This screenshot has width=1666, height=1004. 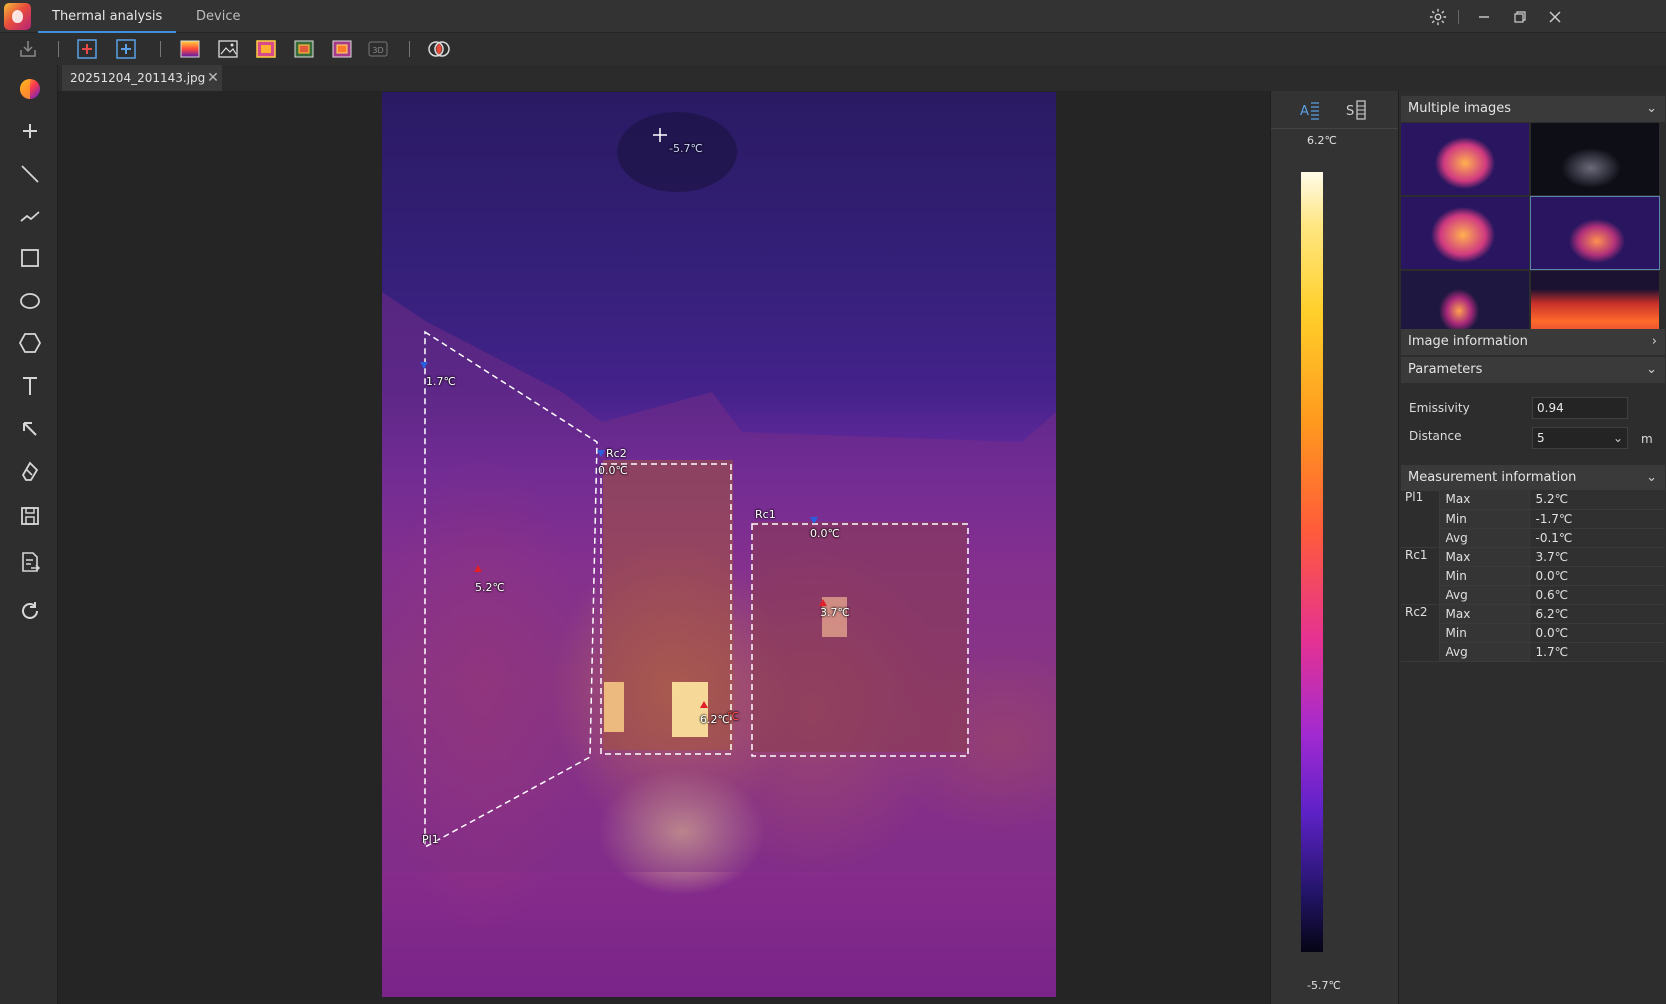 I want to click on colorbar-min-label: -5.7℃, so click(x=1324, y=985).